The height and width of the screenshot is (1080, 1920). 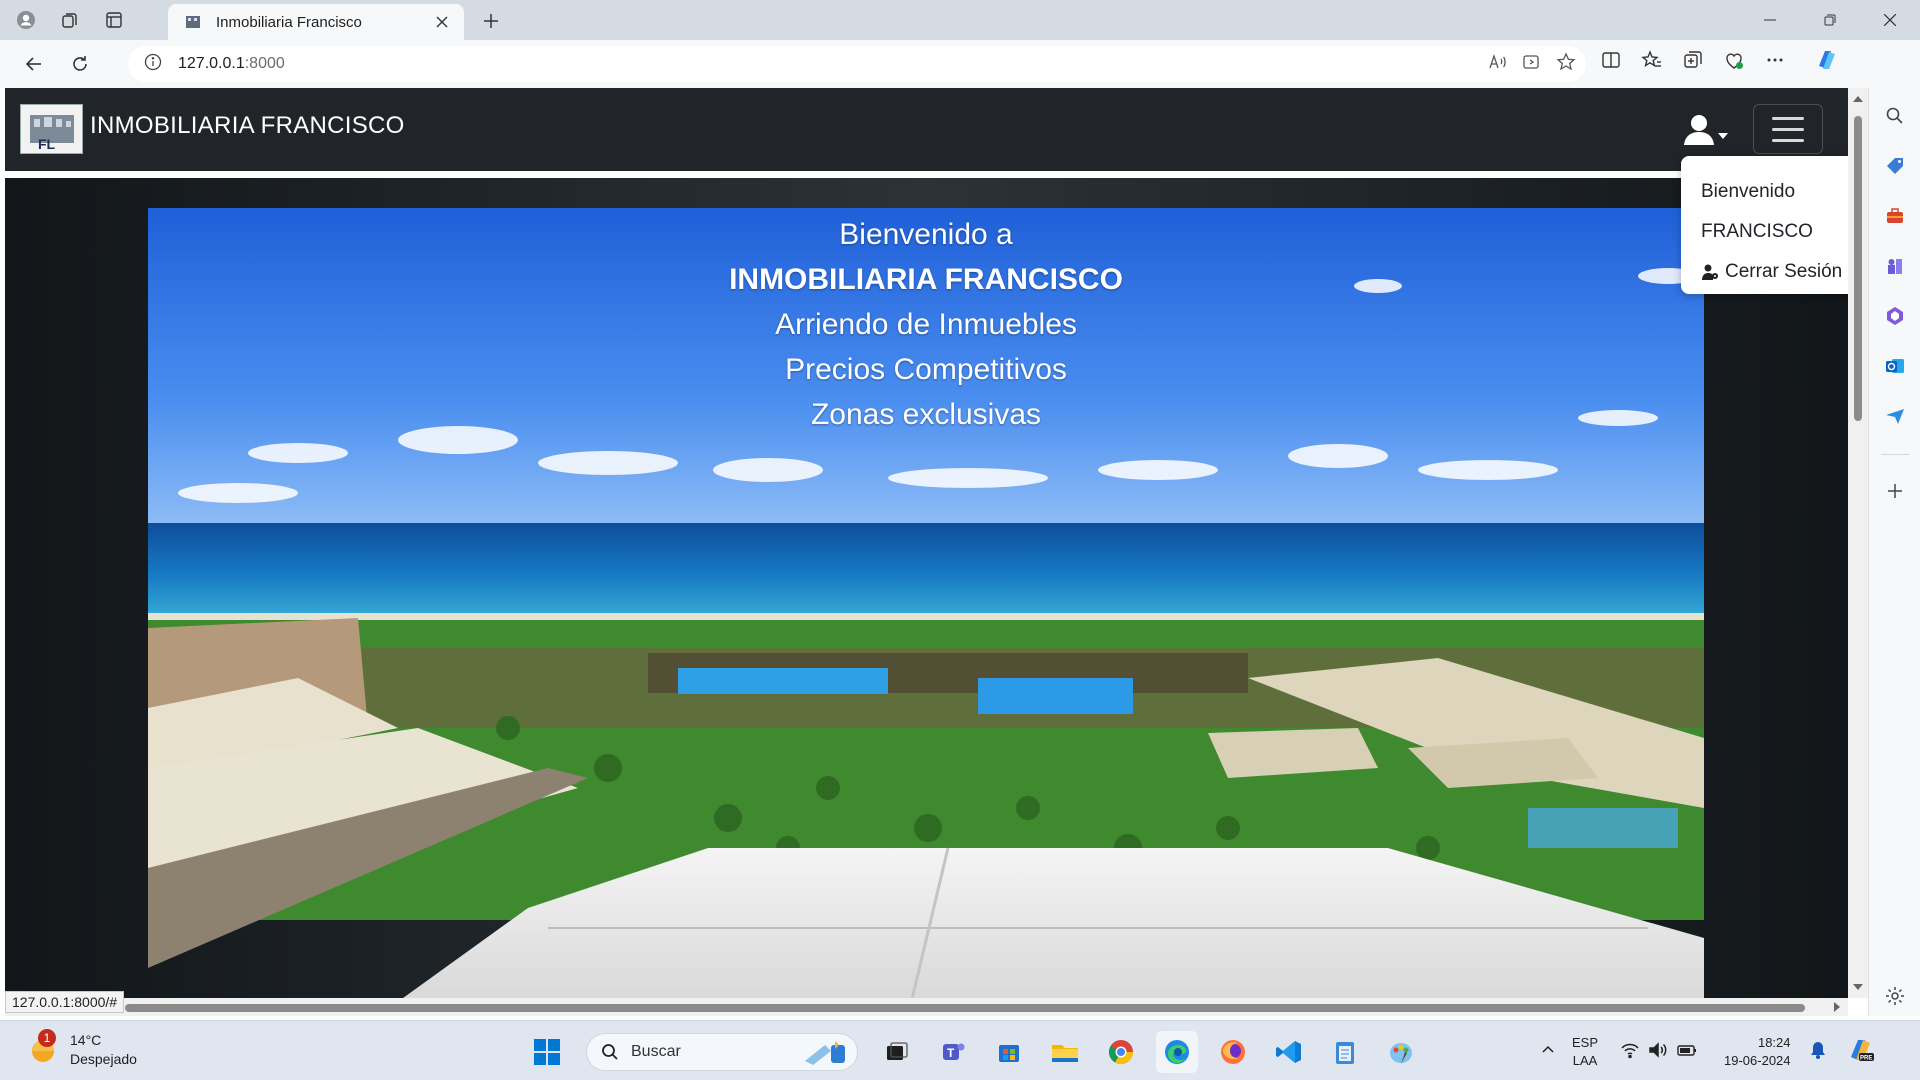 I want to click on site-navbar: FL INMOBILIARIA FRANCISCO, so click(x=926, y=129).